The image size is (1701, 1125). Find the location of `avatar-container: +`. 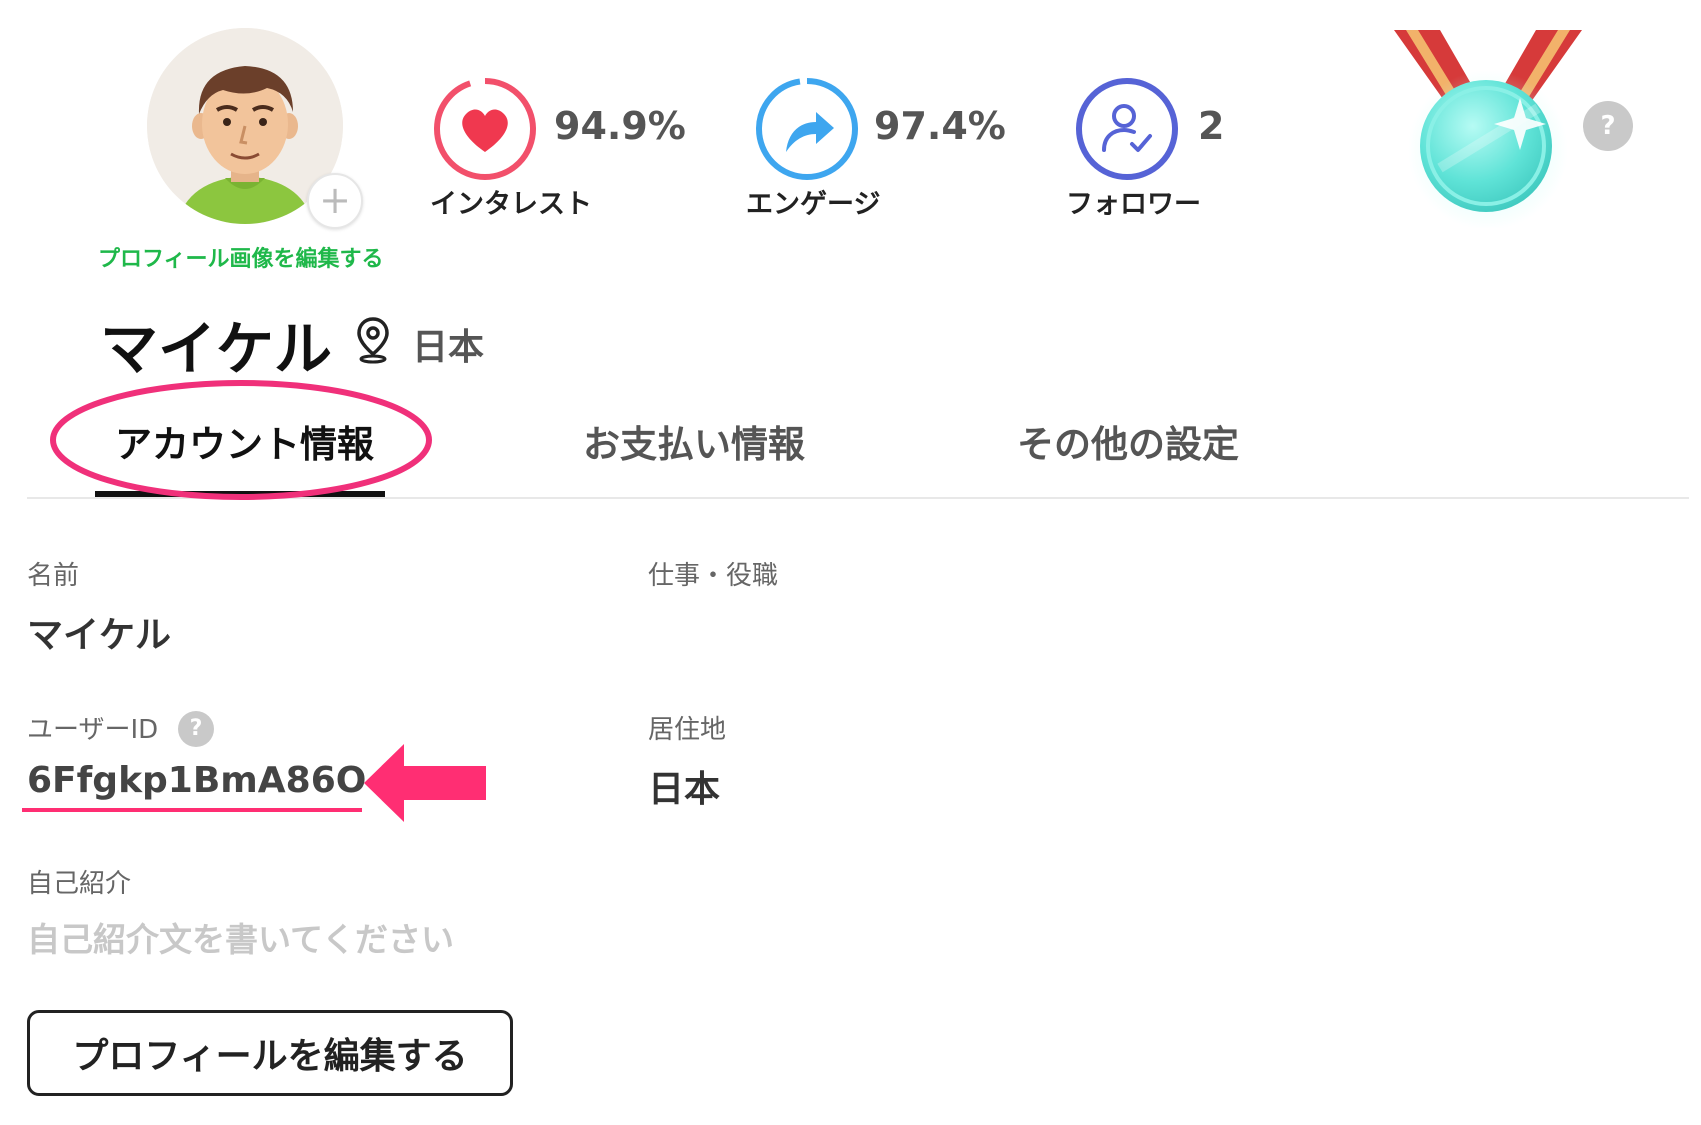

avatar-container: + is located at coordinates (255, 128).